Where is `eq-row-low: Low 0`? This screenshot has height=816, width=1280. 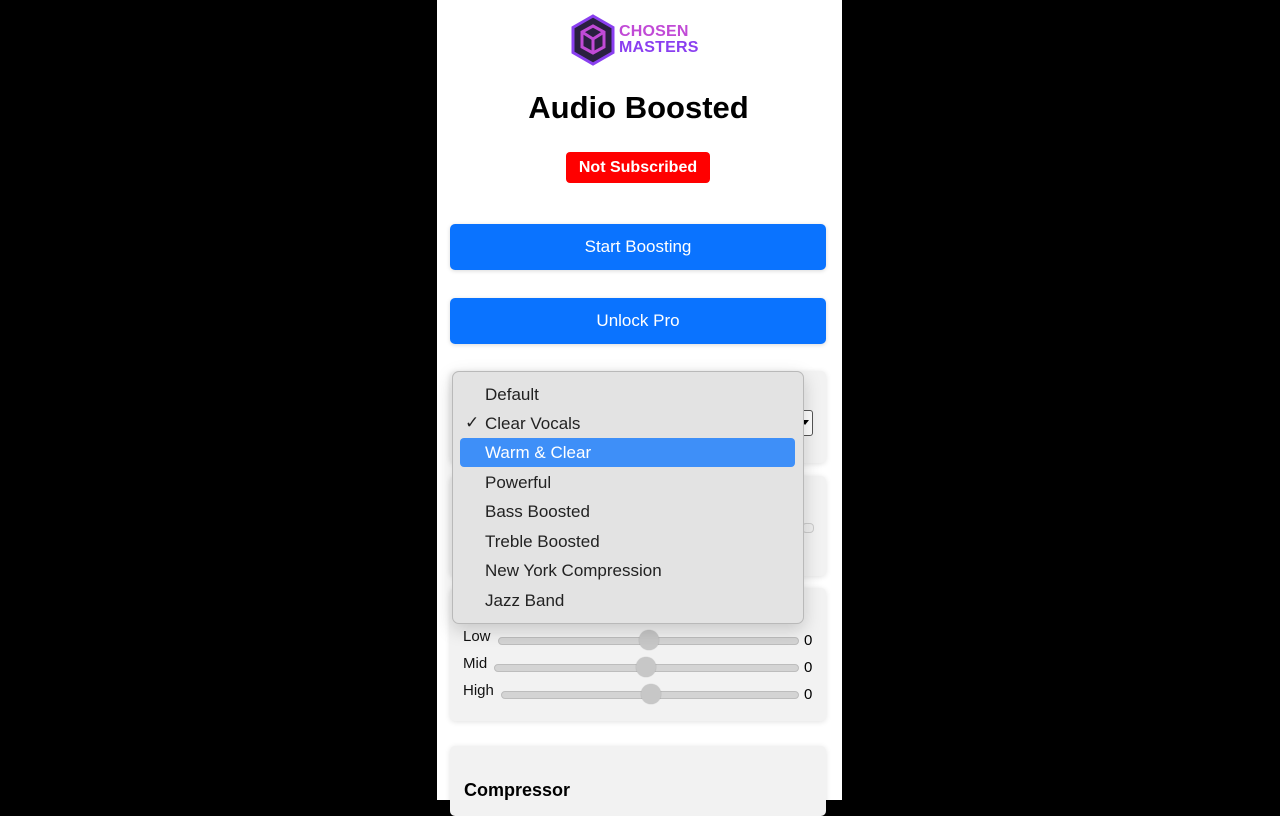
eq-row-low: Low 0 is located at coordinates (643, 639).